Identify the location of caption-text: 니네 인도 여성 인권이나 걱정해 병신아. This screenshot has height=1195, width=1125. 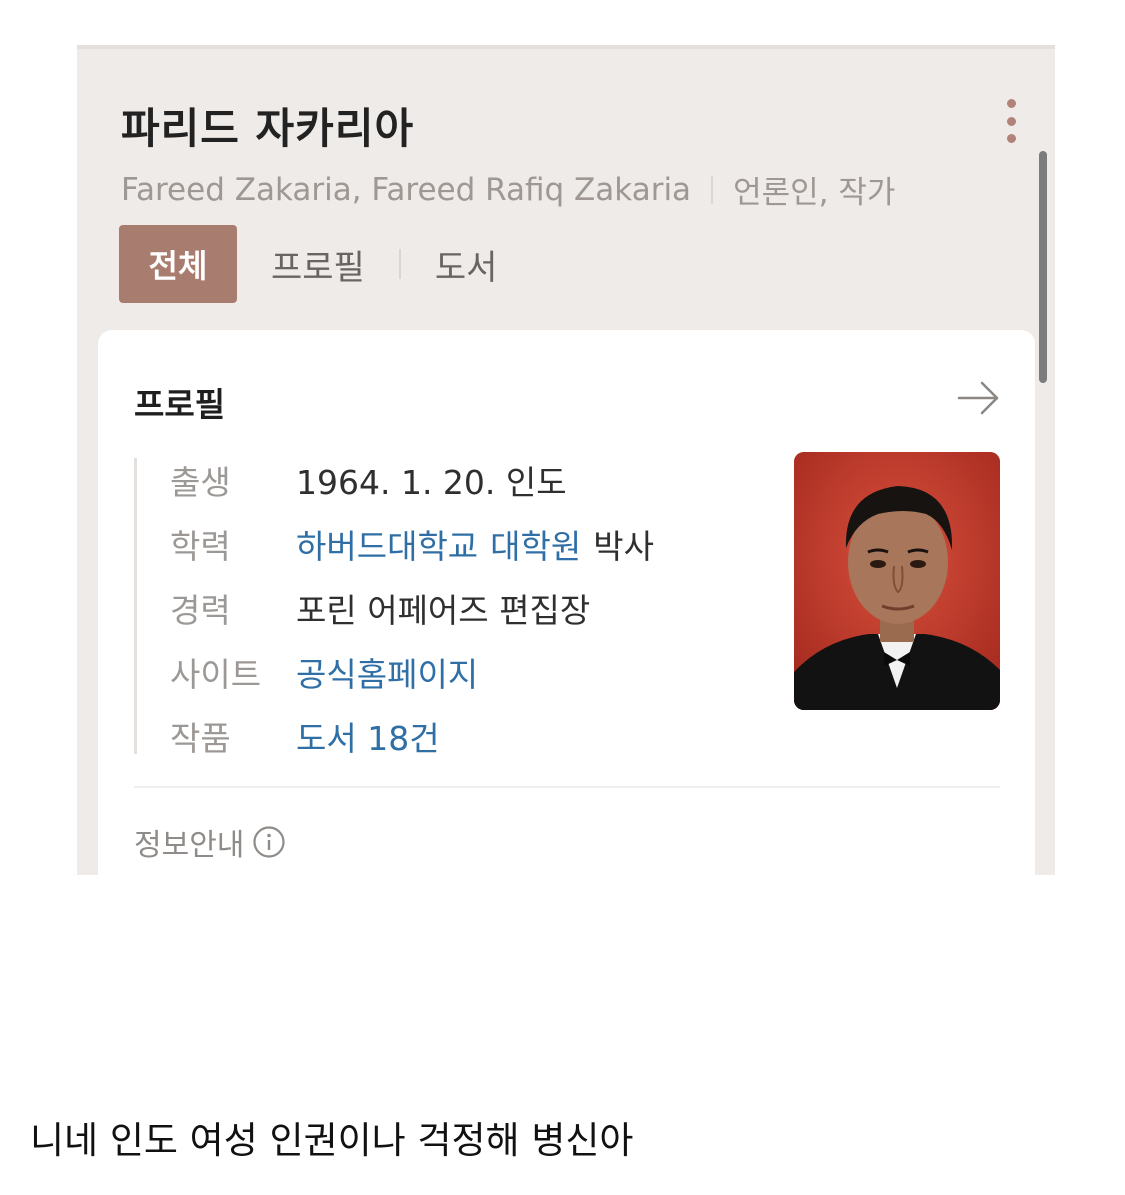
(332, 1140).